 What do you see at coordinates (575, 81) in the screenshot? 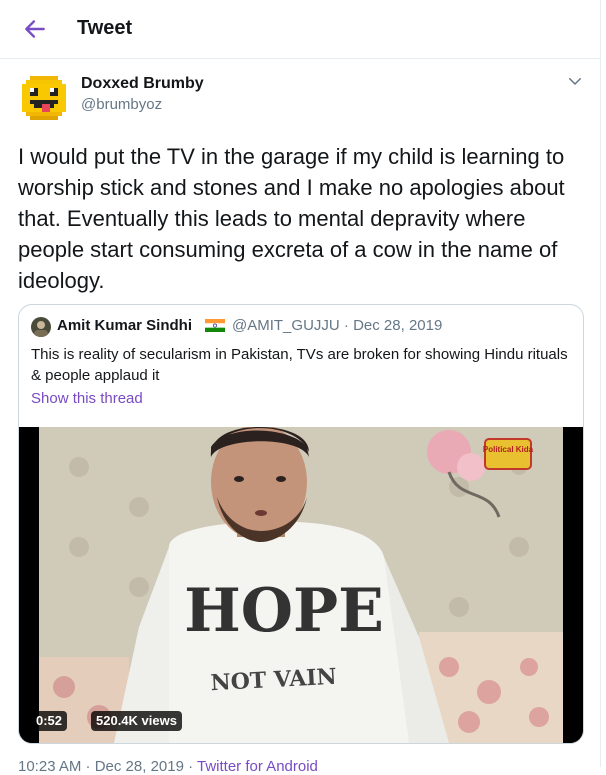
I see `chevron-down-icon` at bounding box center [575, 81].